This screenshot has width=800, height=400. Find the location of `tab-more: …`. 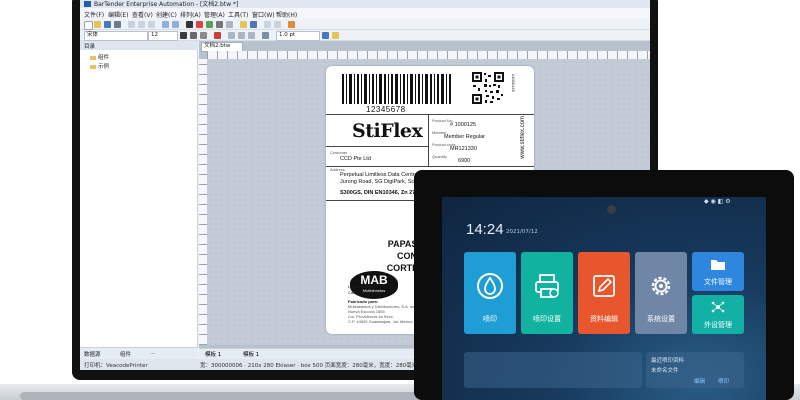

tab-more: … is located at coordinates (153, 353).